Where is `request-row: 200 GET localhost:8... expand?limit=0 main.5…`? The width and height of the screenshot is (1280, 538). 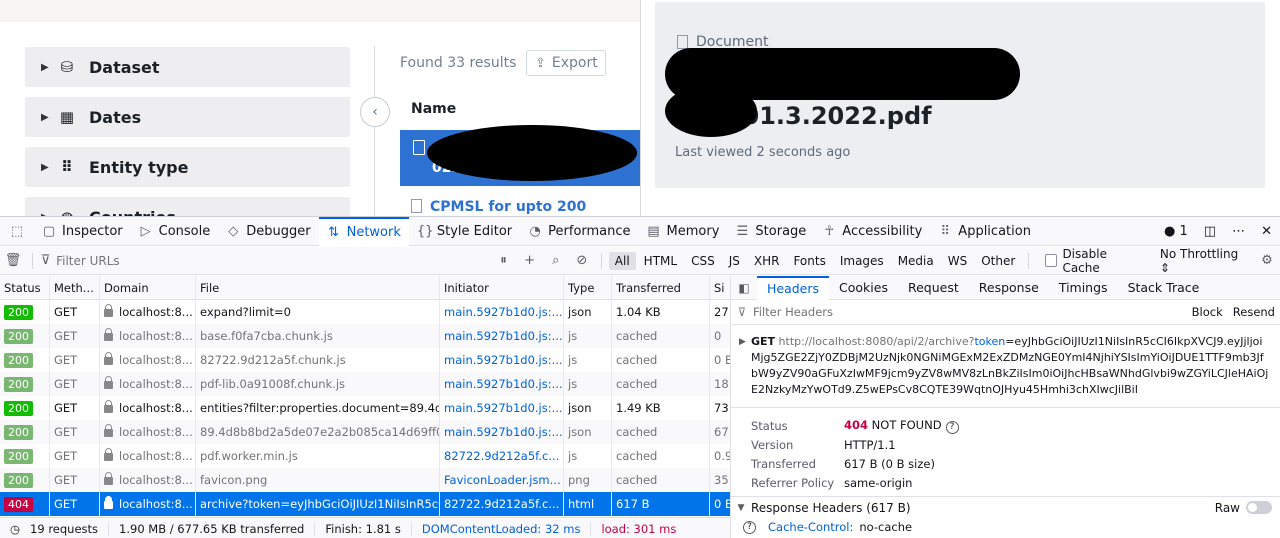 request-row: 200 GET localhost:8... expand?limit=0 main.5… is located at coordinates (365, 312).